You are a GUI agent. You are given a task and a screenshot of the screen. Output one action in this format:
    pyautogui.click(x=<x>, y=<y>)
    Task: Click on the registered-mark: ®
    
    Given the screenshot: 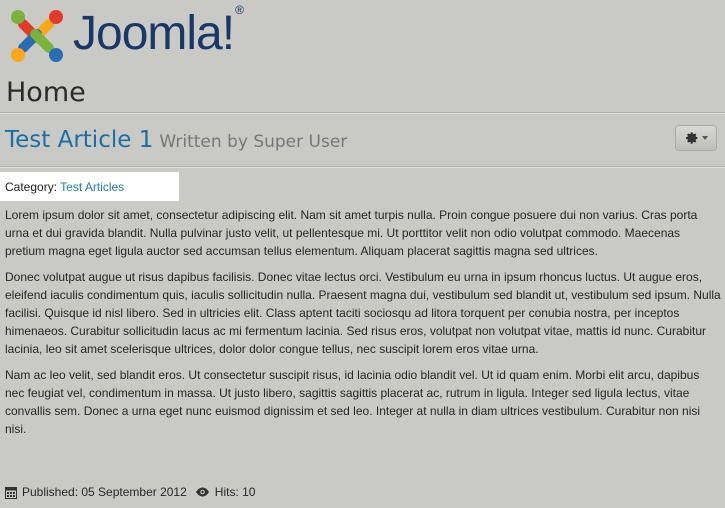 What is the action you would take?
    pyautogui.click(x=239, y=10)
    